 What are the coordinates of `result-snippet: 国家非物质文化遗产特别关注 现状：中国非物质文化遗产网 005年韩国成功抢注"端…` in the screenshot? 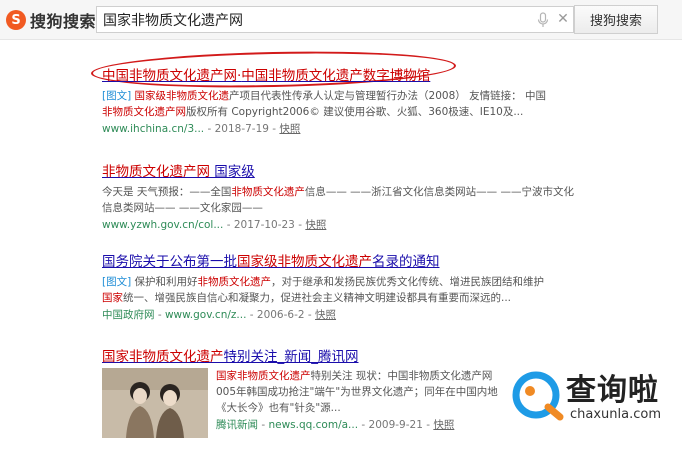 It's located at (357, 392).